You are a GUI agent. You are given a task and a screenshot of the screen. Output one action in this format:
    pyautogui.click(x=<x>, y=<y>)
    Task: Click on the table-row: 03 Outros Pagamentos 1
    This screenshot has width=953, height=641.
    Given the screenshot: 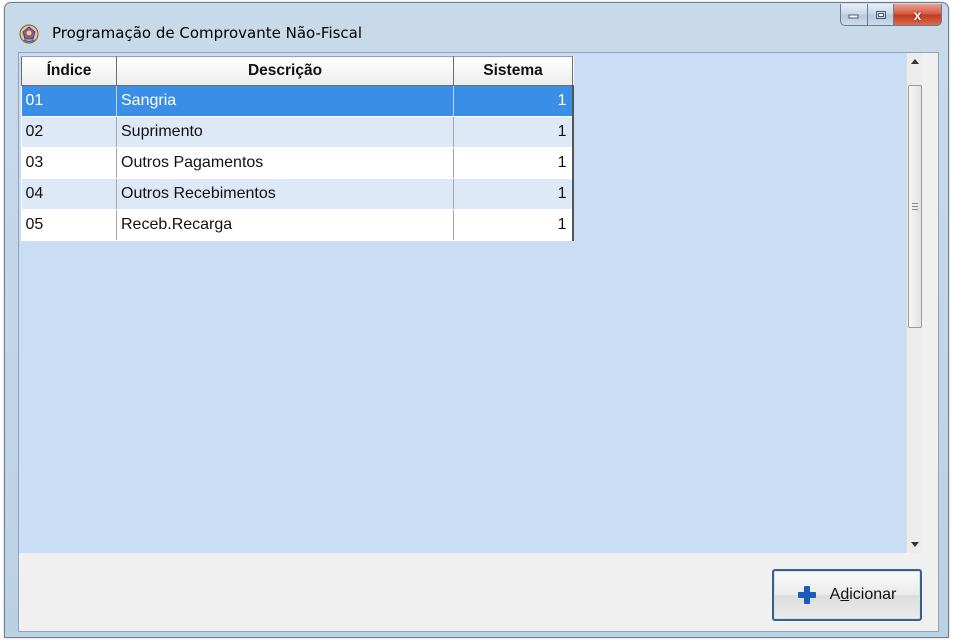 What is the action you would take?
    pyautogui.click(x=297, y=163)
    